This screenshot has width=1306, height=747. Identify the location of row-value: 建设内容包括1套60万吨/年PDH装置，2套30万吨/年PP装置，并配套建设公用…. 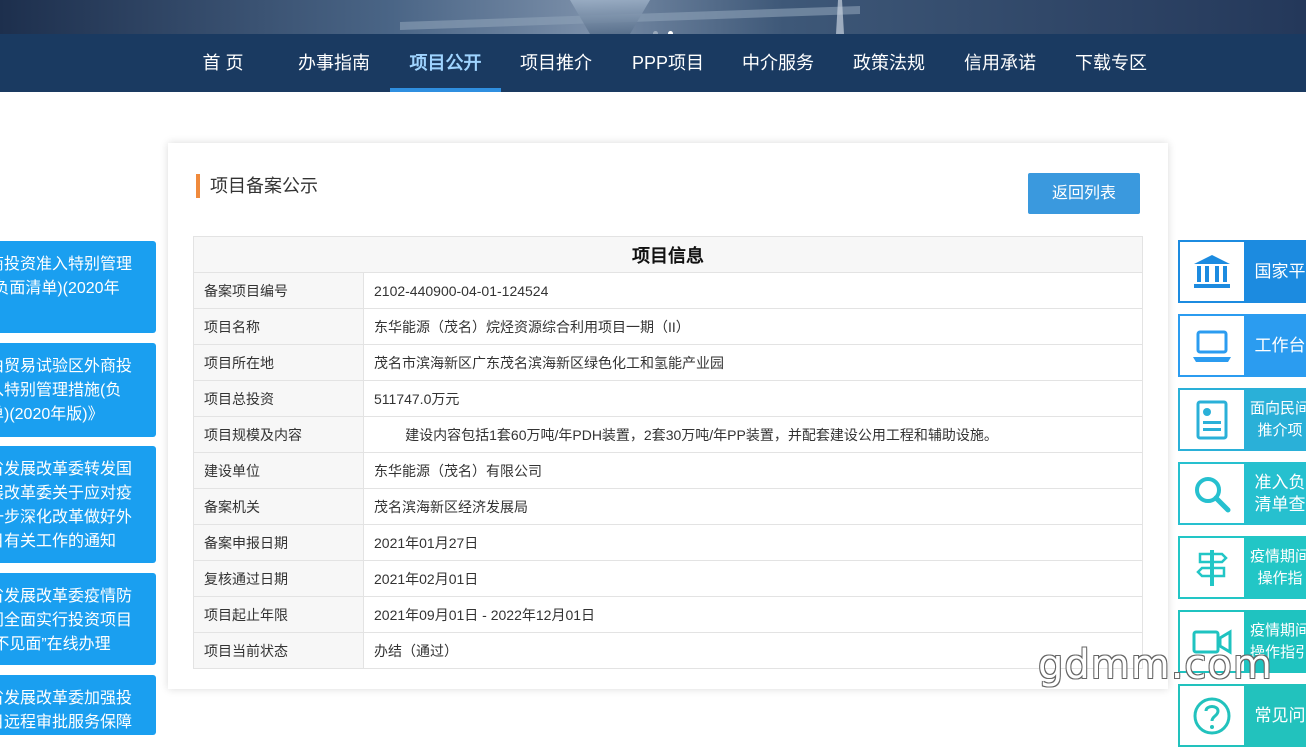
(753, 434).